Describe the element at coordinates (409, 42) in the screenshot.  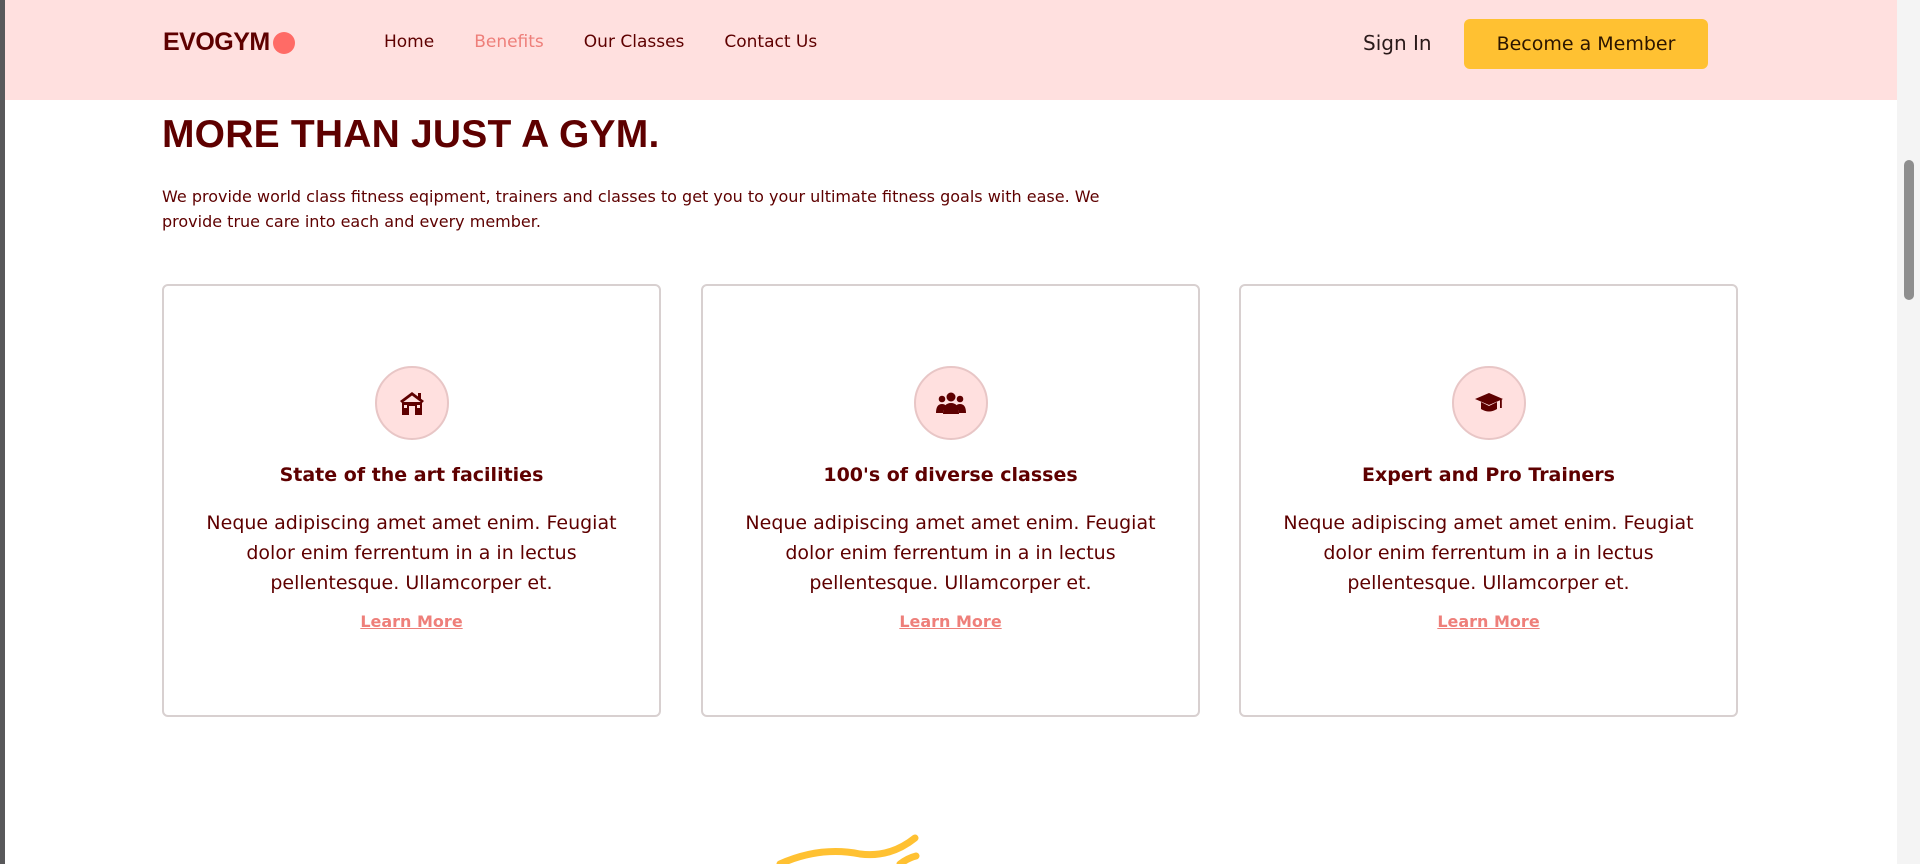
I see `nav-link-home: Home` at that location.